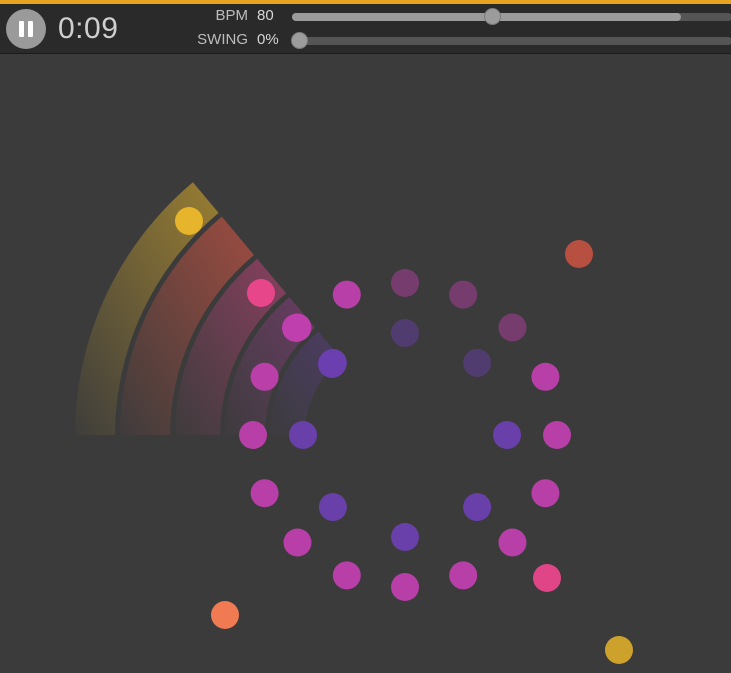  What do you see at coordinates (208, 308) in the screenshot?
I see `playhead-sweep` at bounding box center [208, 308].